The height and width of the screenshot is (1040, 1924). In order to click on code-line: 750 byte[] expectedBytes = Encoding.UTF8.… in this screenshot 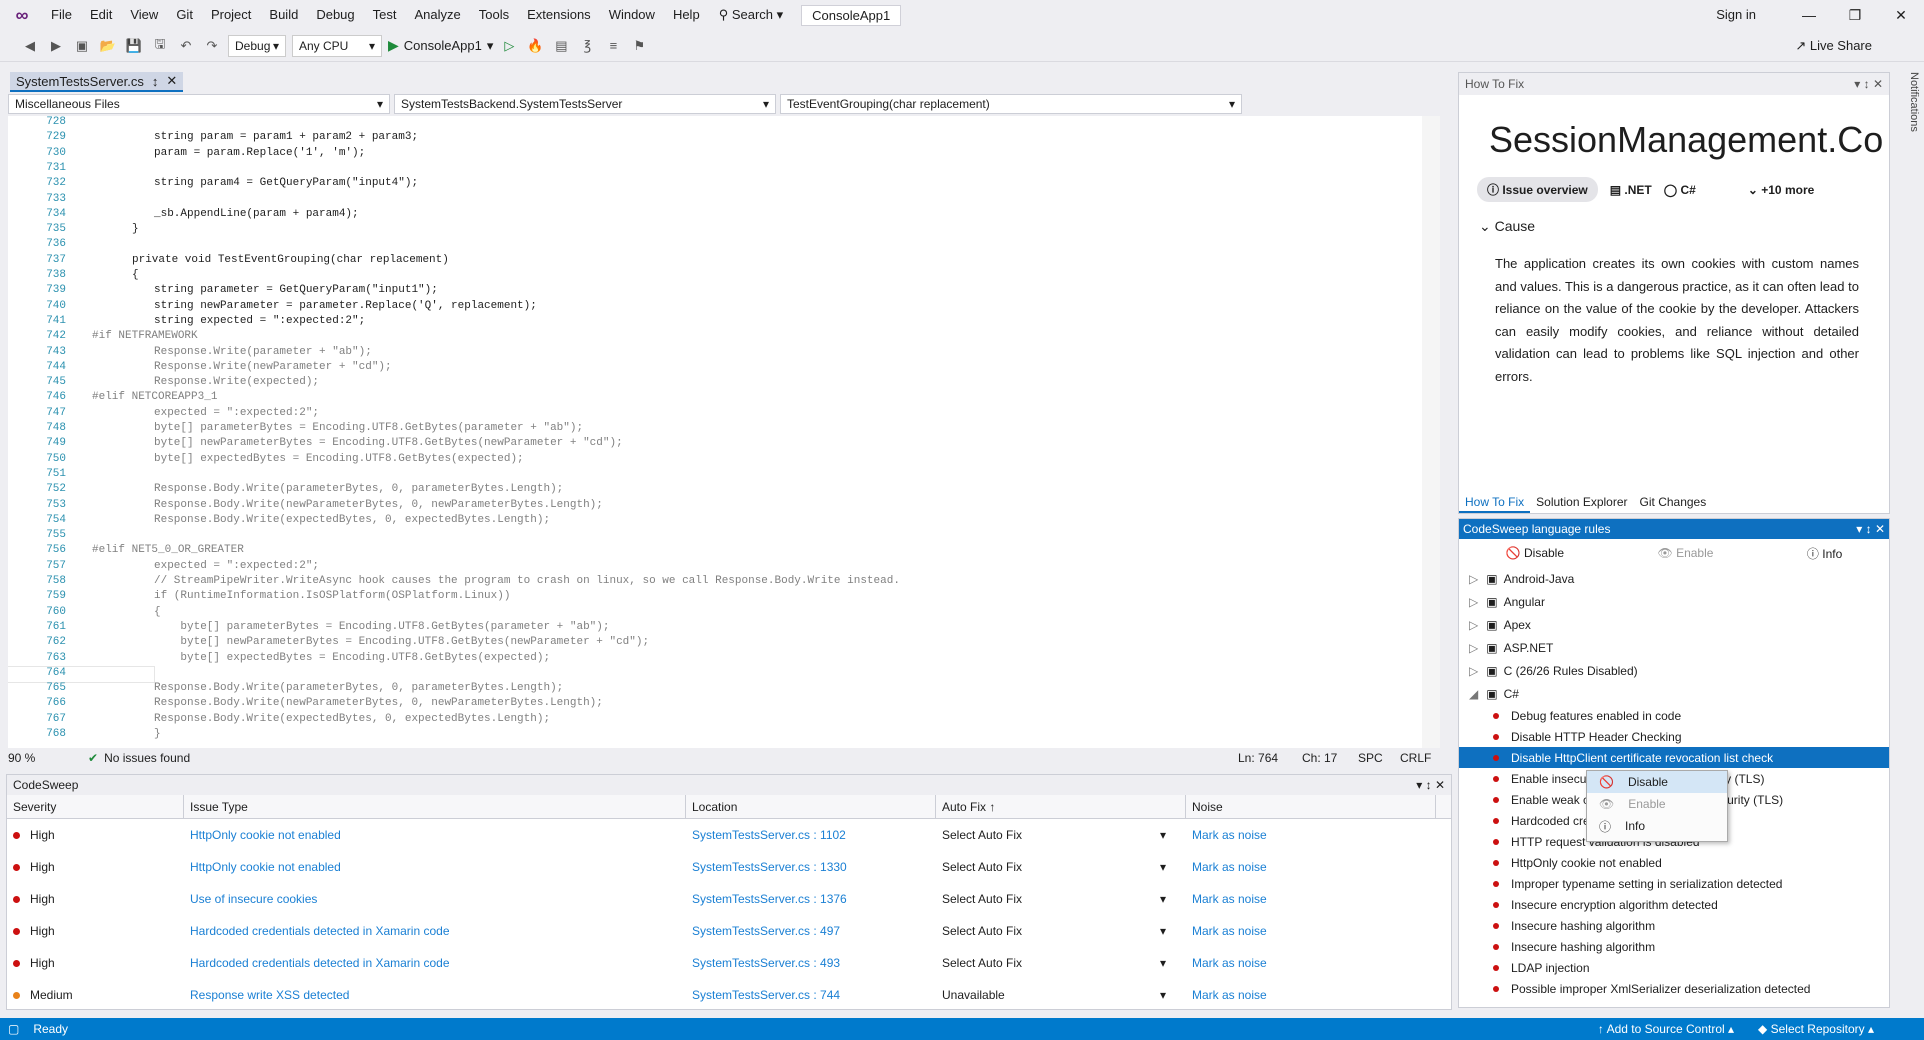, I will do `click(265, 460)`.